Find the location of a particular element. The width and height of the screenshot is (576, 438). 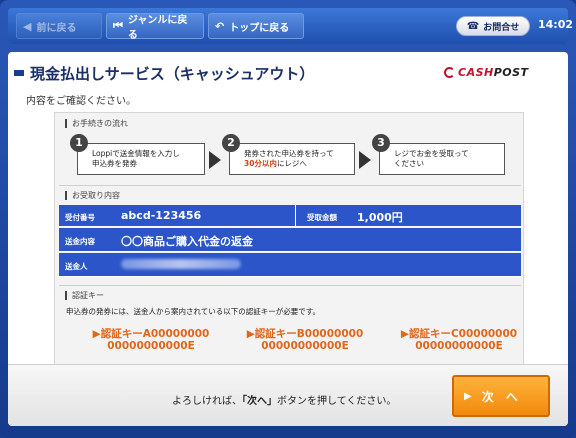

genre-button: ⏮ ジャンルに戻る is located at coordinates (155, 27).